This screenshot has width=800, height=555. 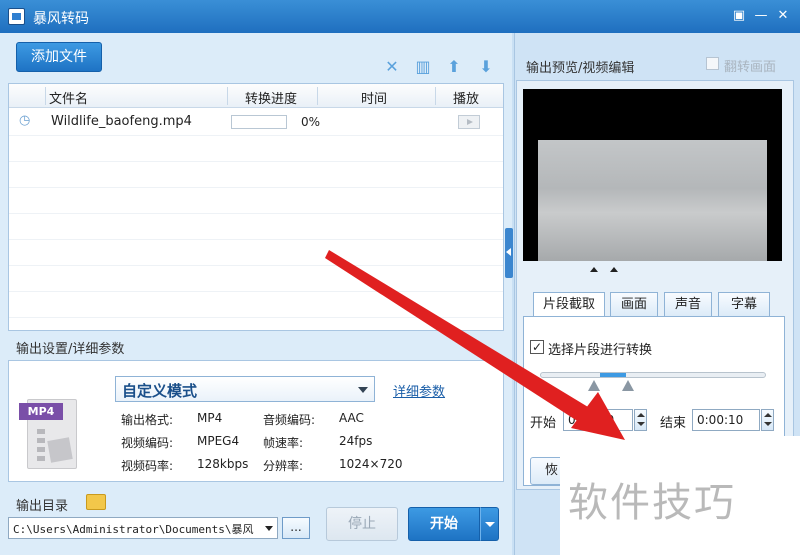 I want to click on clock-icon: ◷, so click(x=25, y=120).